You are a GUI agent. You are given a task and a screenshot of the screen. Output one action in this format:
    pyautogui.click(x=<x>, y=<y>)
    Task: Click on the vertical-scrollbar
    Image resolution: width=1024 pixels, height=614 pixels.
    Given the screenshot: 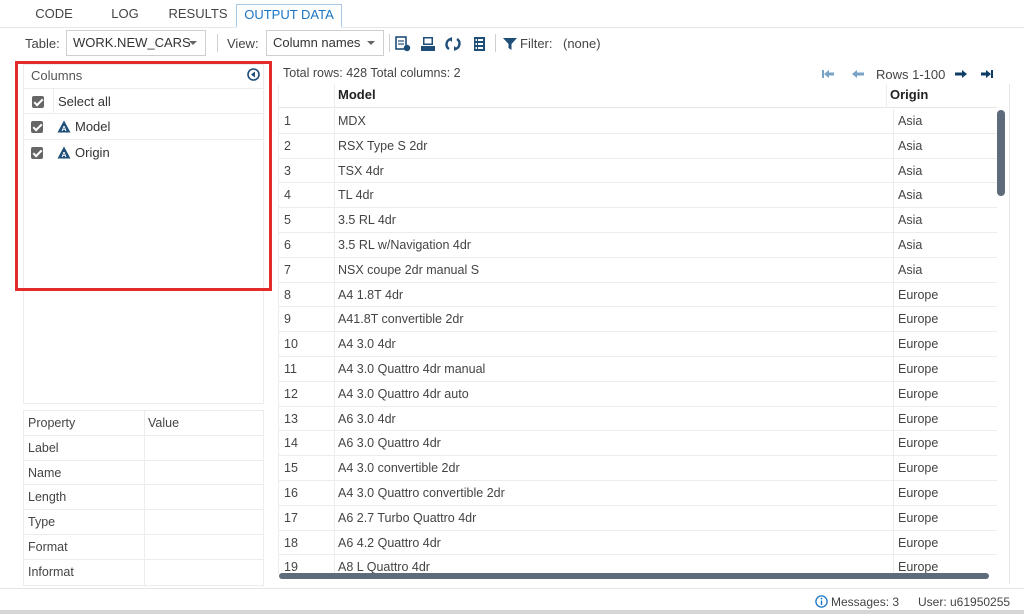 What is the action you would take?
    pyautogui.click(x=1001, y=153)
    